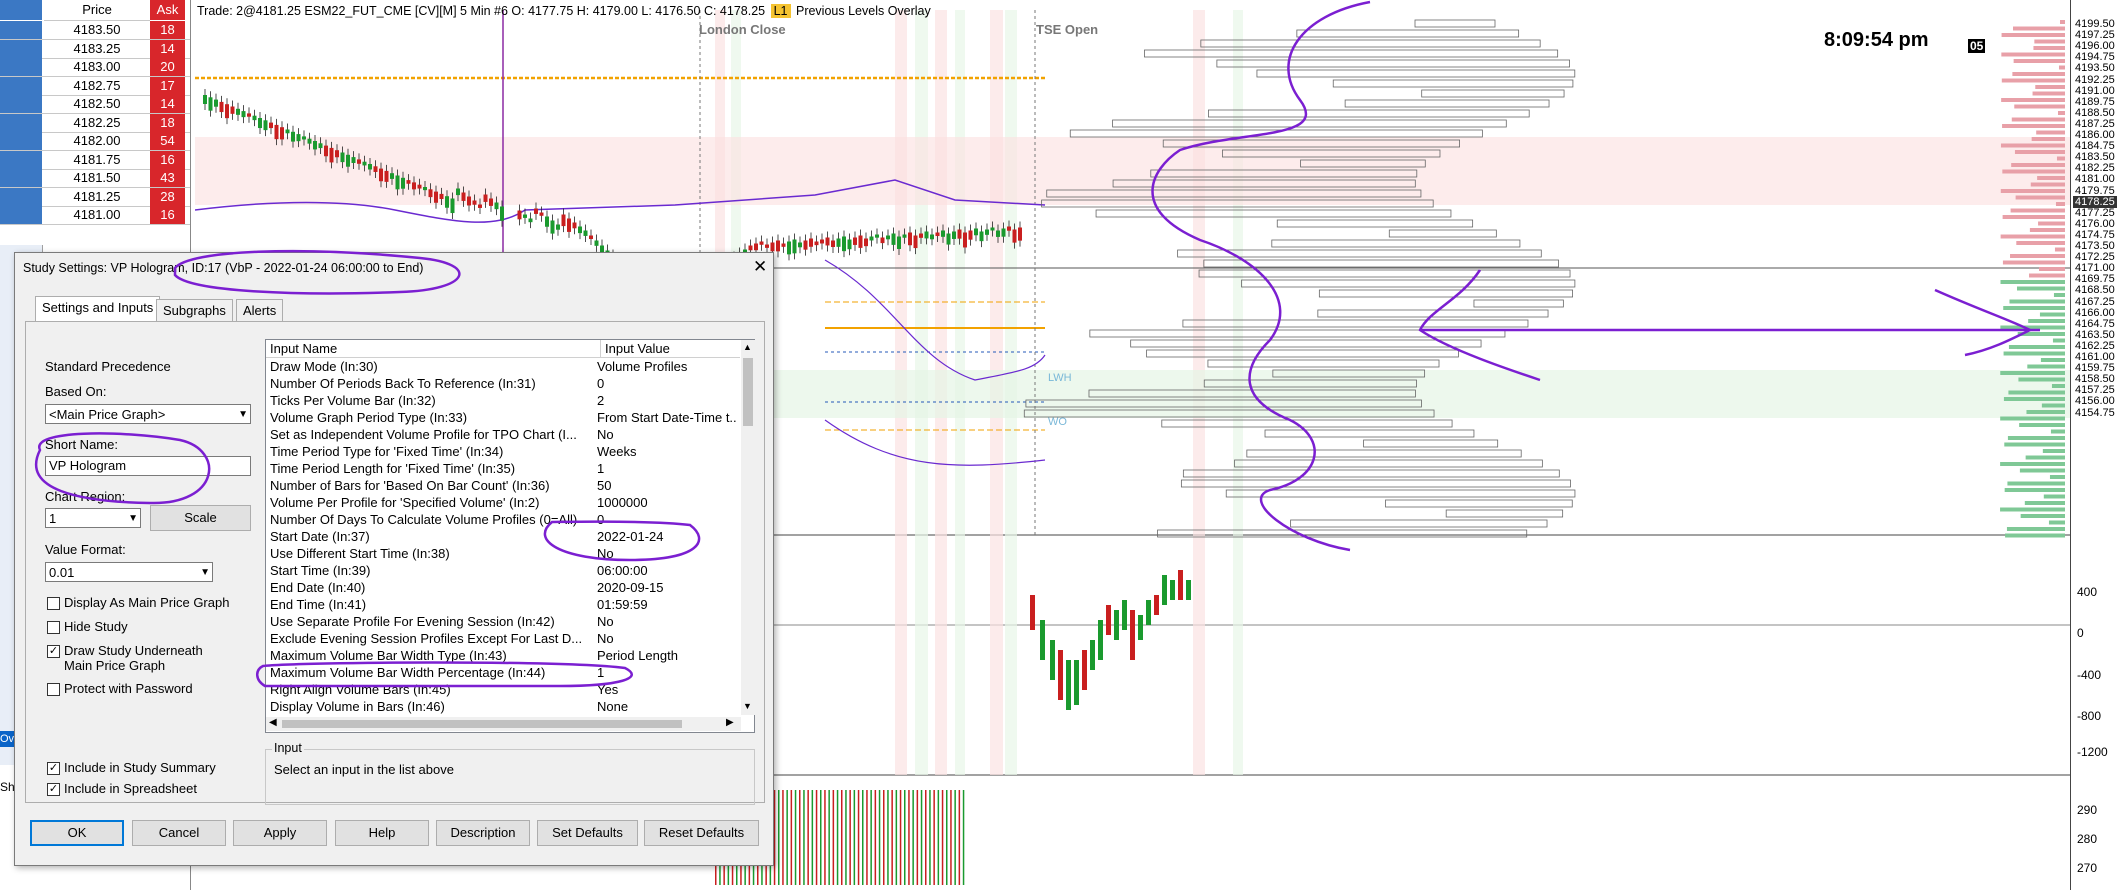 This screenshot has width=2121, height=893. What do you see at coordinates (501, 706) in the screenshot?
I see `input-row: Display Volume in Bars (In:46) None` at bounding box center [501, 706].